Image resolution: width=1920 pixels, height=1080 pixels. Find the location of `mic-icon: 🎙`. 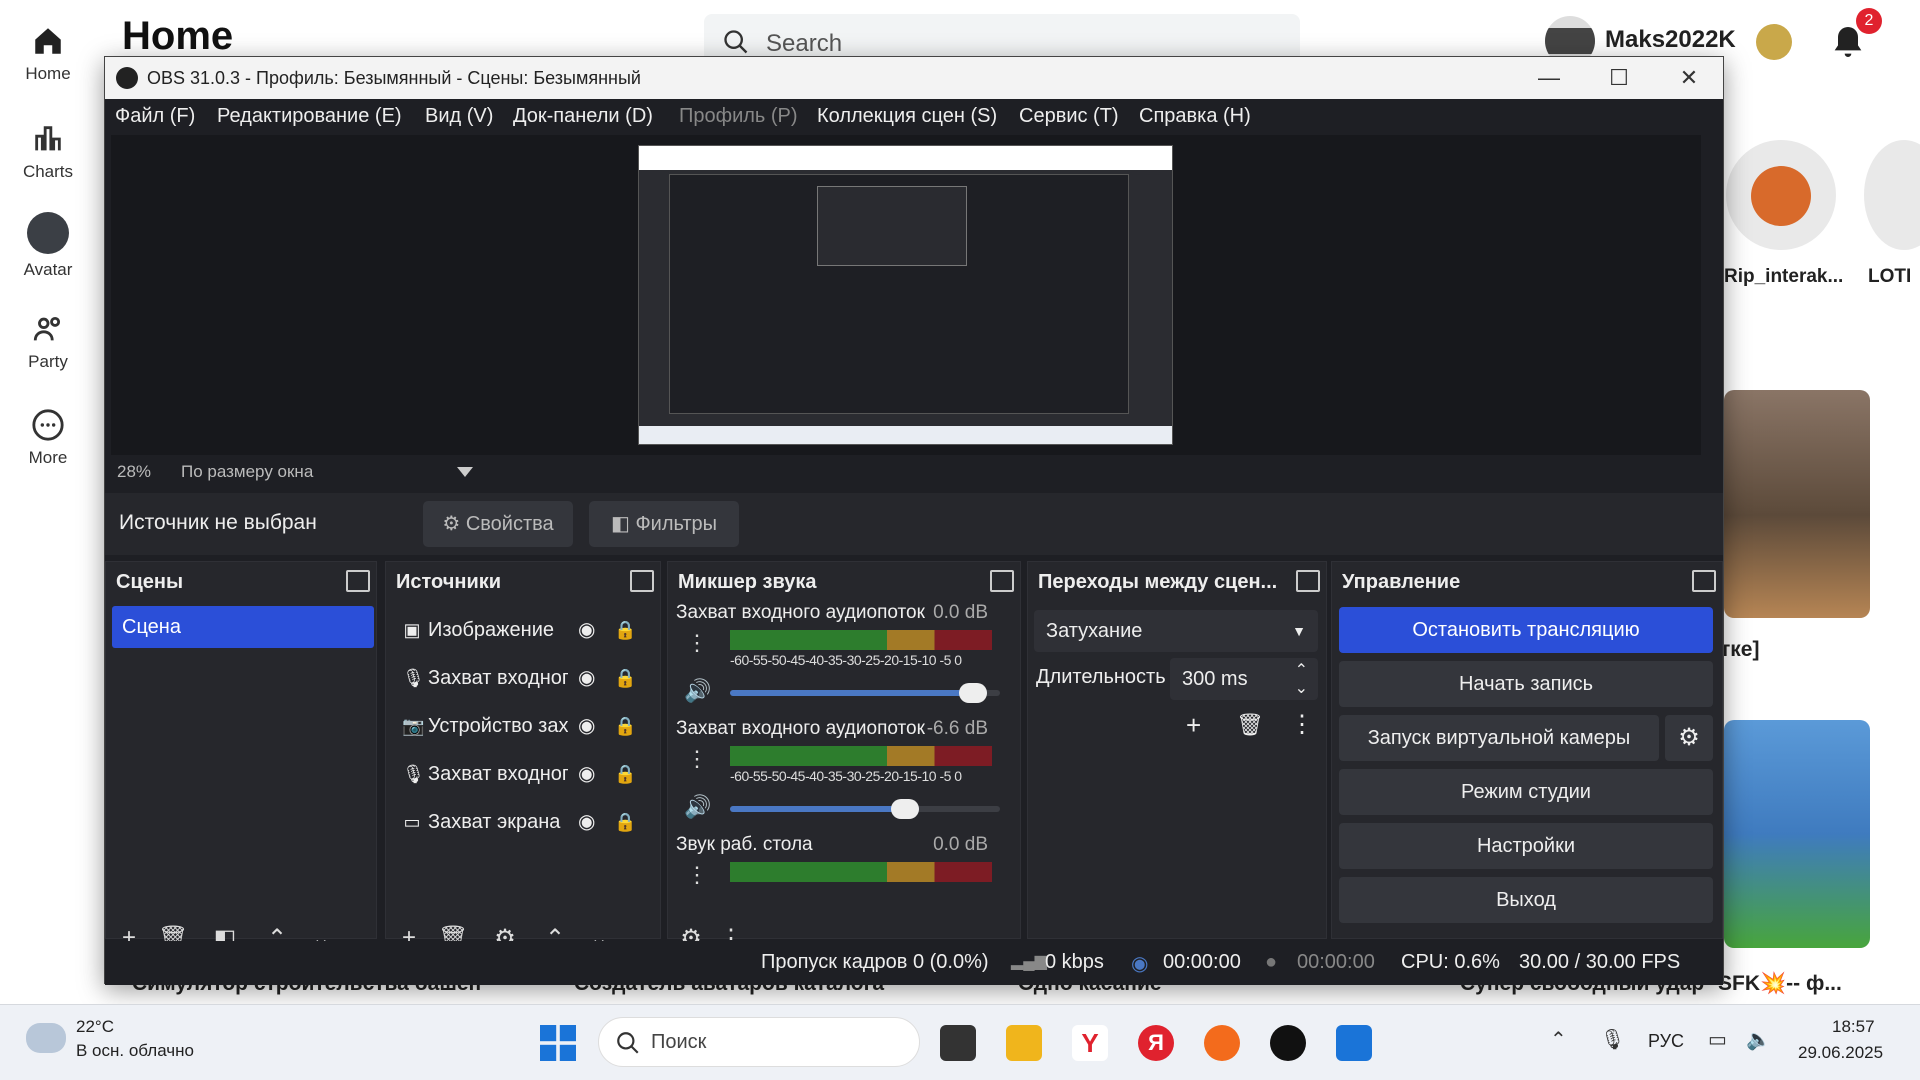

mic-icon: 🎙 is located at coordinates (1612, 1039).